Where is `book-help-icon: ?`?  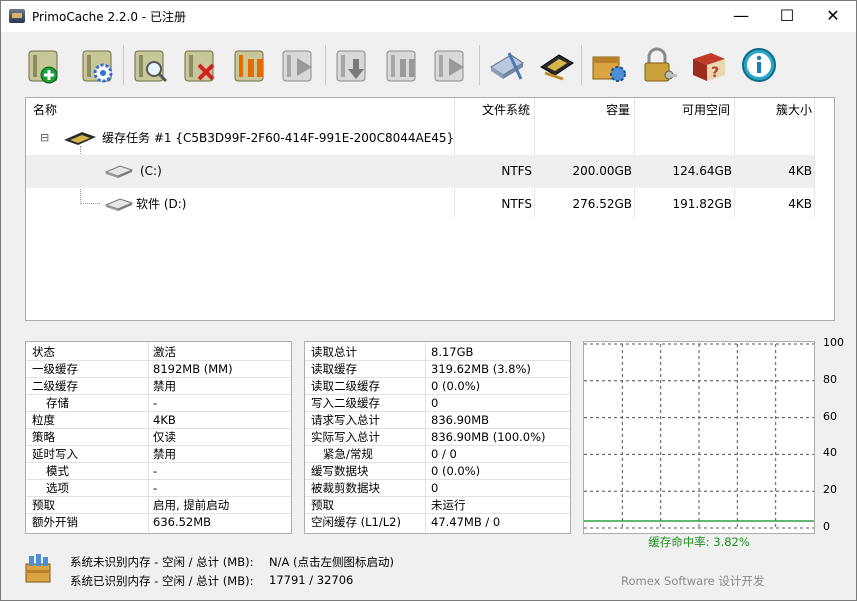 book-help-icon: ? is located at coordinates (709, 67).